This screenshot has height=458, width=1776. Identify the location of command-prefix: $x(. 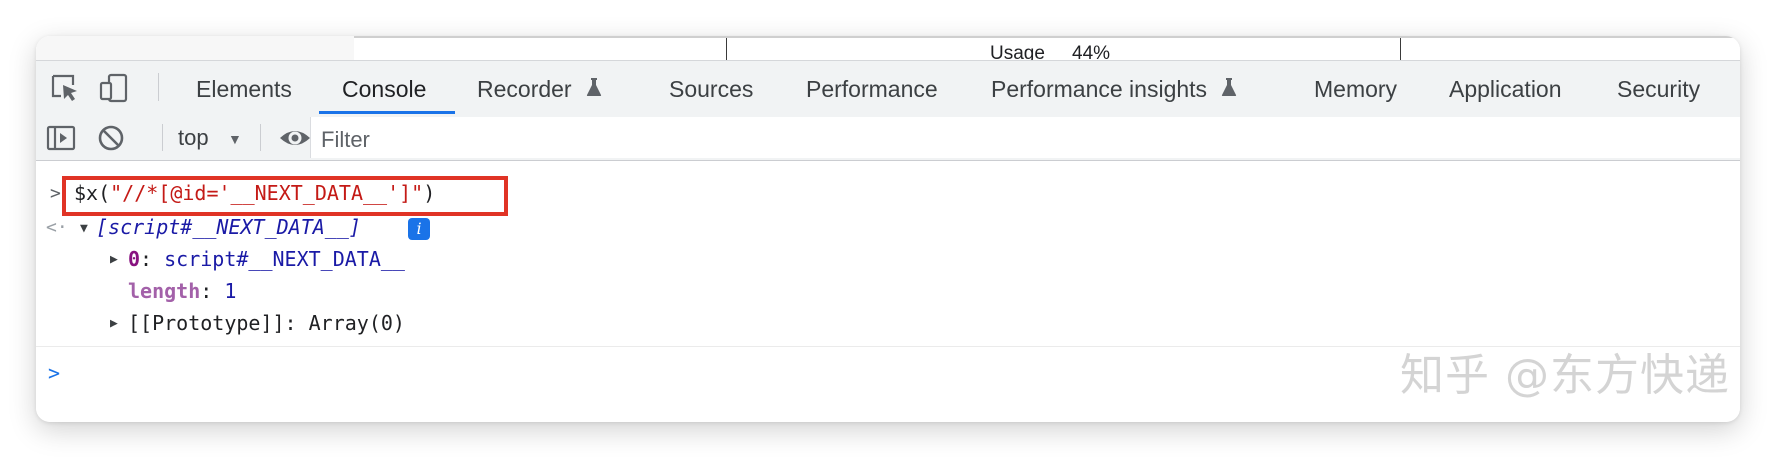
(92, 193).